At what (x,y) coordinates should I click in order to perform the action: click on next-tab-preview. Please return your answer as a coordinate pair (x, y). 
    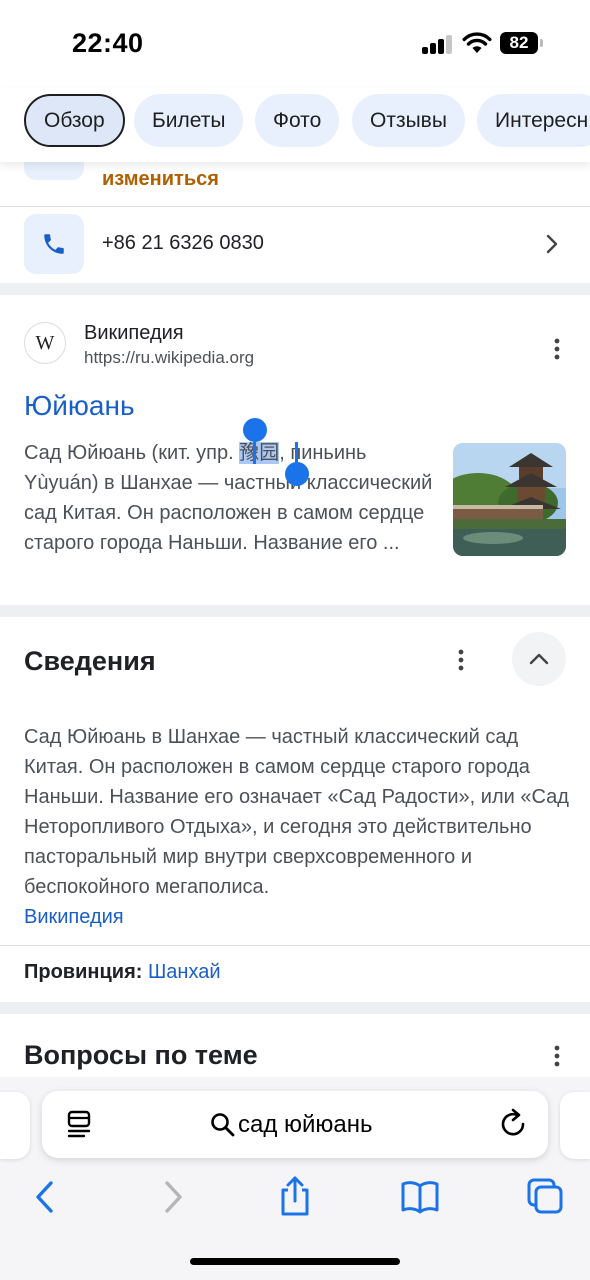
    Looking at the image, I should click on (575, 1125).